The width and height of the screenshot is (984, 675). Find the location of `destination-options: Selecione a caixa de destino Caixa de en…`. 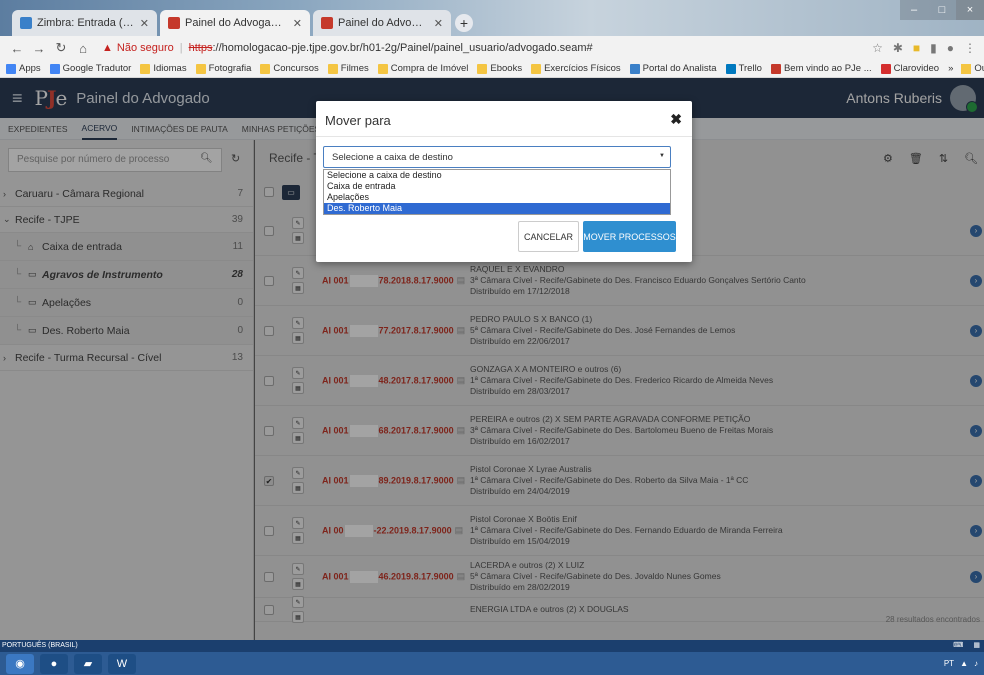

destination-options: Selecione a caixa de destino Caixa de en… is located at coordinates (497, 192).